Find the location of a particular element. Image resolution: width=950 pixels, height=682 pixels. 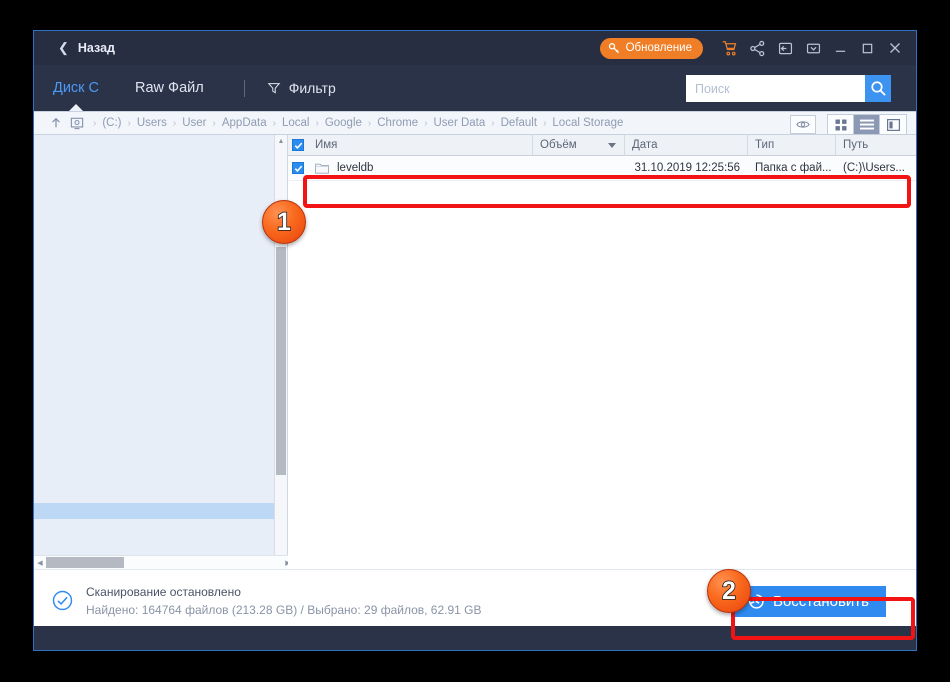

update-button: Обновление is located at coordinates (651, 48).